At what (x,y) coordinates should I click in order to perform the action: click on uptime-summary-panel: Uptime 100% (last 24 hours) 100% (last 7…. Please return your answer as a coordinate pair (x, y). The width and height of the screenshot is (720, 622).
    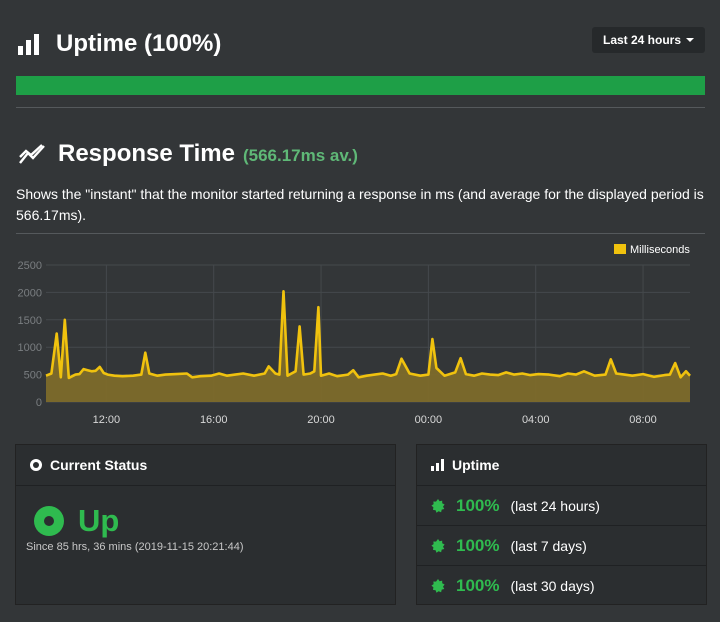
    Looking at the image, I should click on (561, 524).